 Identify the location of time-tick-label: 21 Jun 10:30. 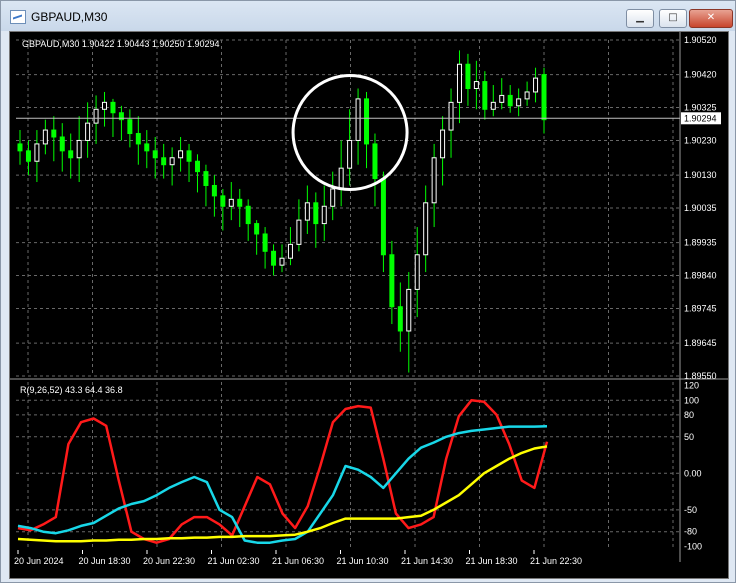
(363, 561).